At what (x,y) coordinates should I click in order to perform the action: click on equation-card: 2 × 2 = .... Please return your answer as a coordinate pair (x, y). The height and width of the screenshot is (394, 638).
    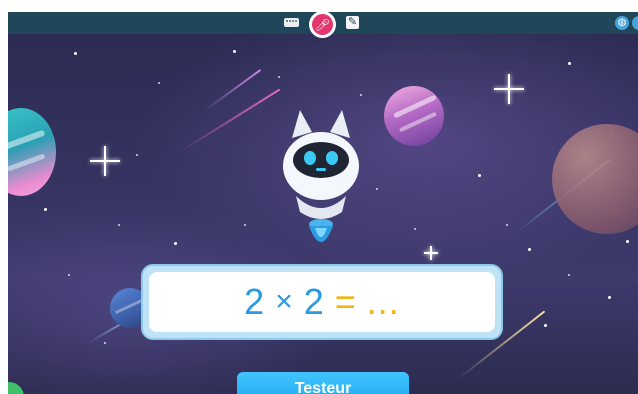
    Looking at the image, I should click on (322, 302).